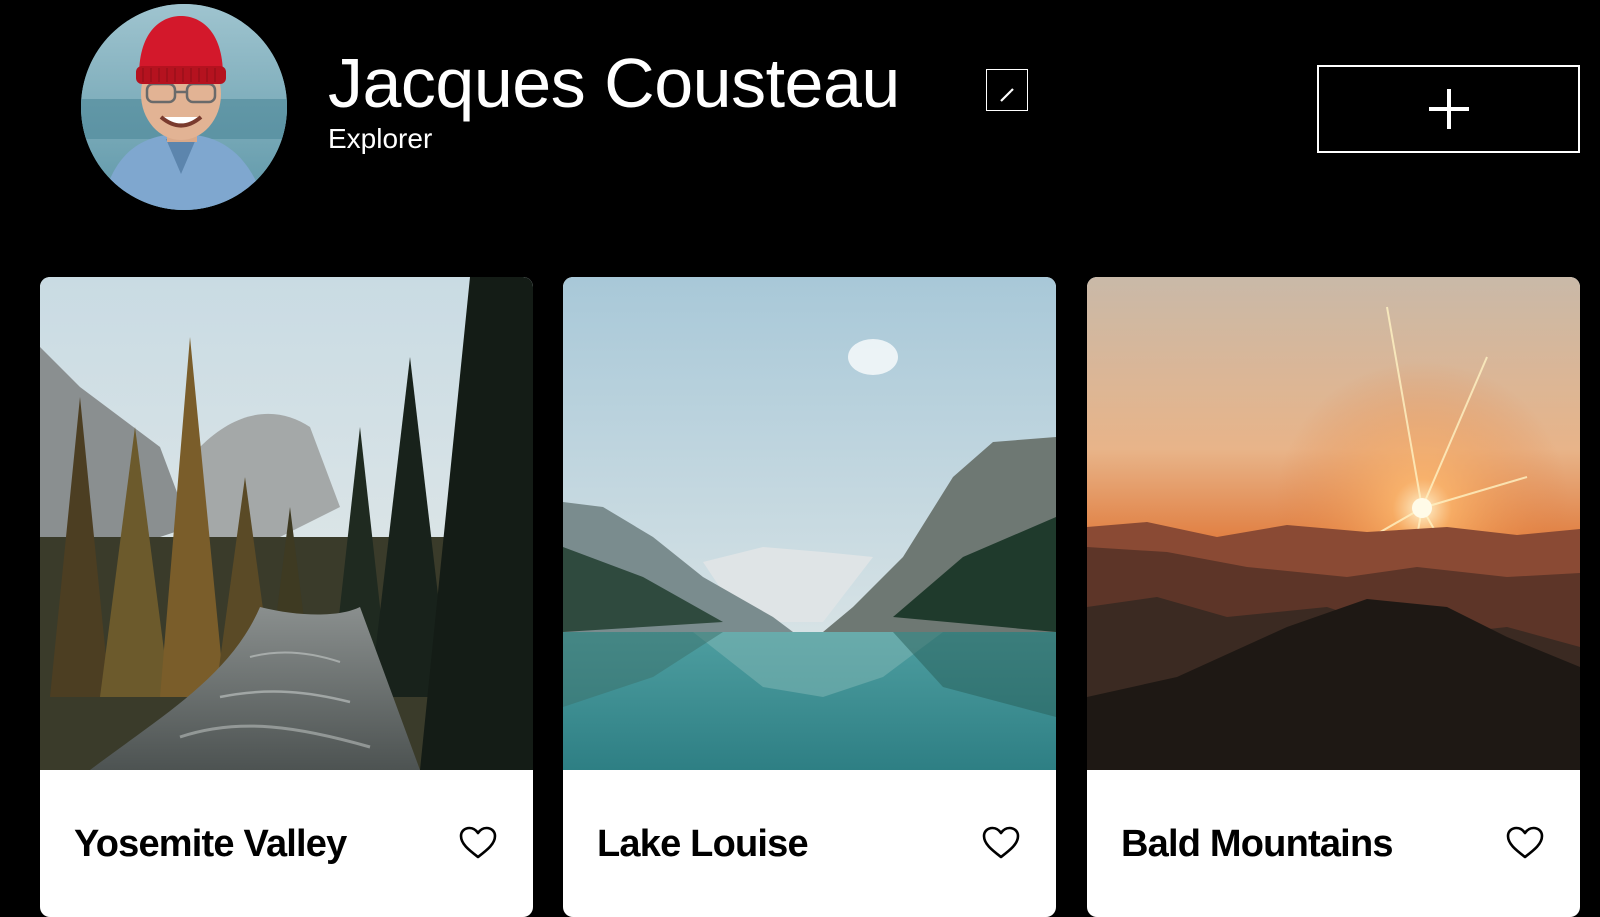 The image size is (1600, 917). I want to click on card-title: Bald Mountains, so click(1257, 844).